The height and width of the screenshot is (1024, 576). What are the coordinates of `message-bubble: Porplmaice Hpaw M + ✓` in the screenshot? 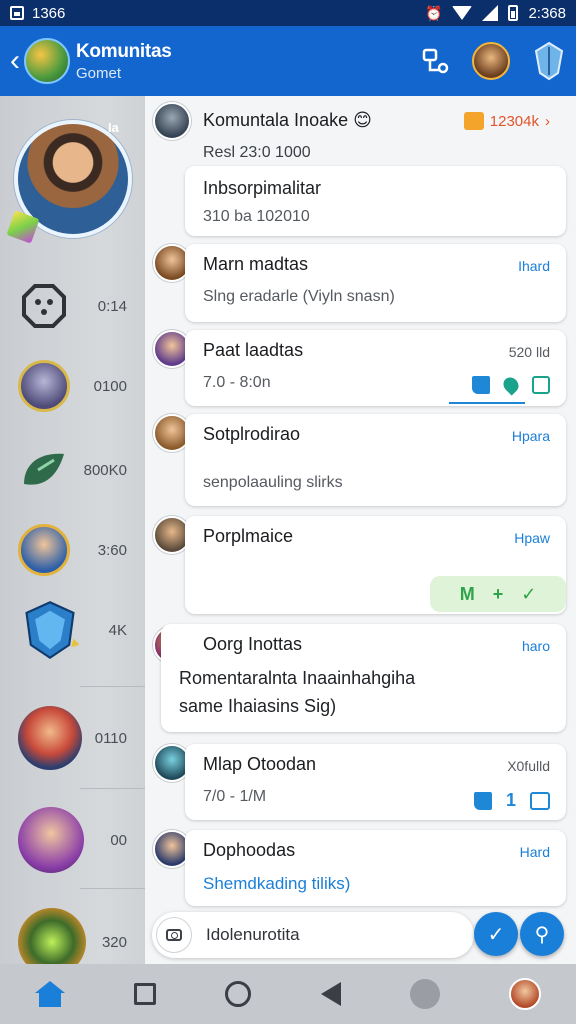 It's located at (375, 565).